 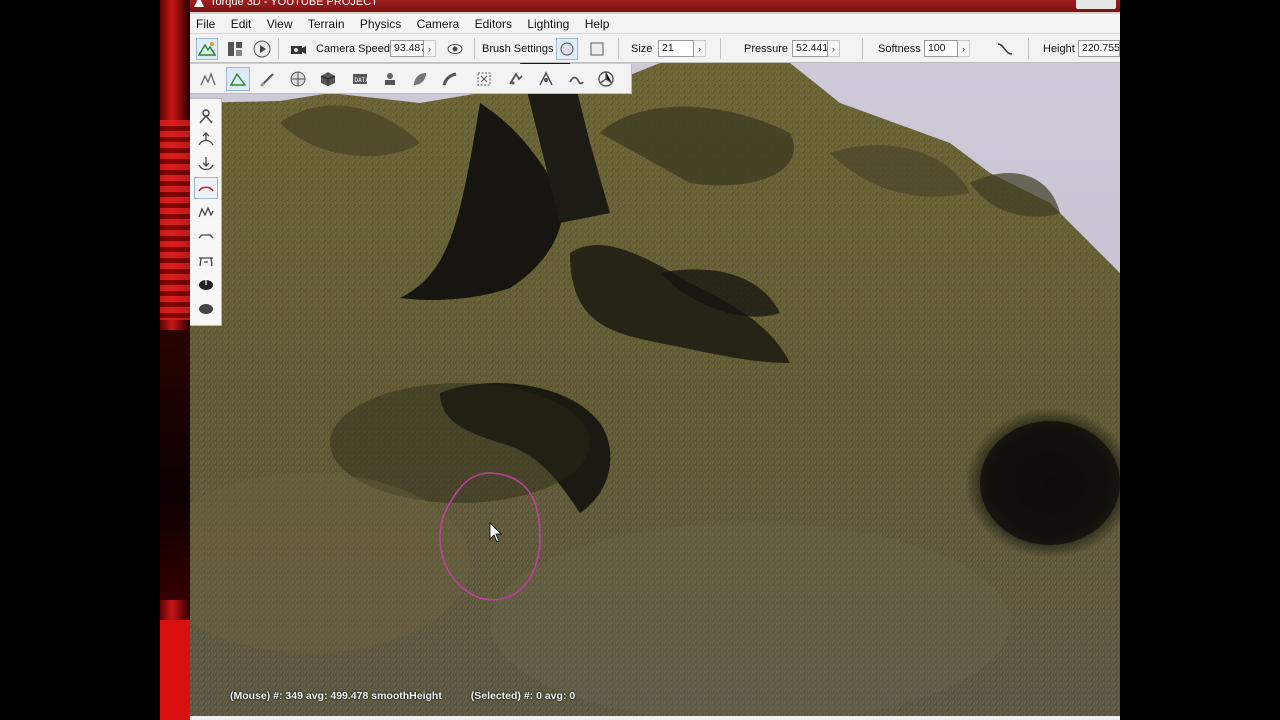 What do you see at coordinates (438, 24) in the screenshot?
I see `menu-camera: Camera` at bounding box center [438, 24].